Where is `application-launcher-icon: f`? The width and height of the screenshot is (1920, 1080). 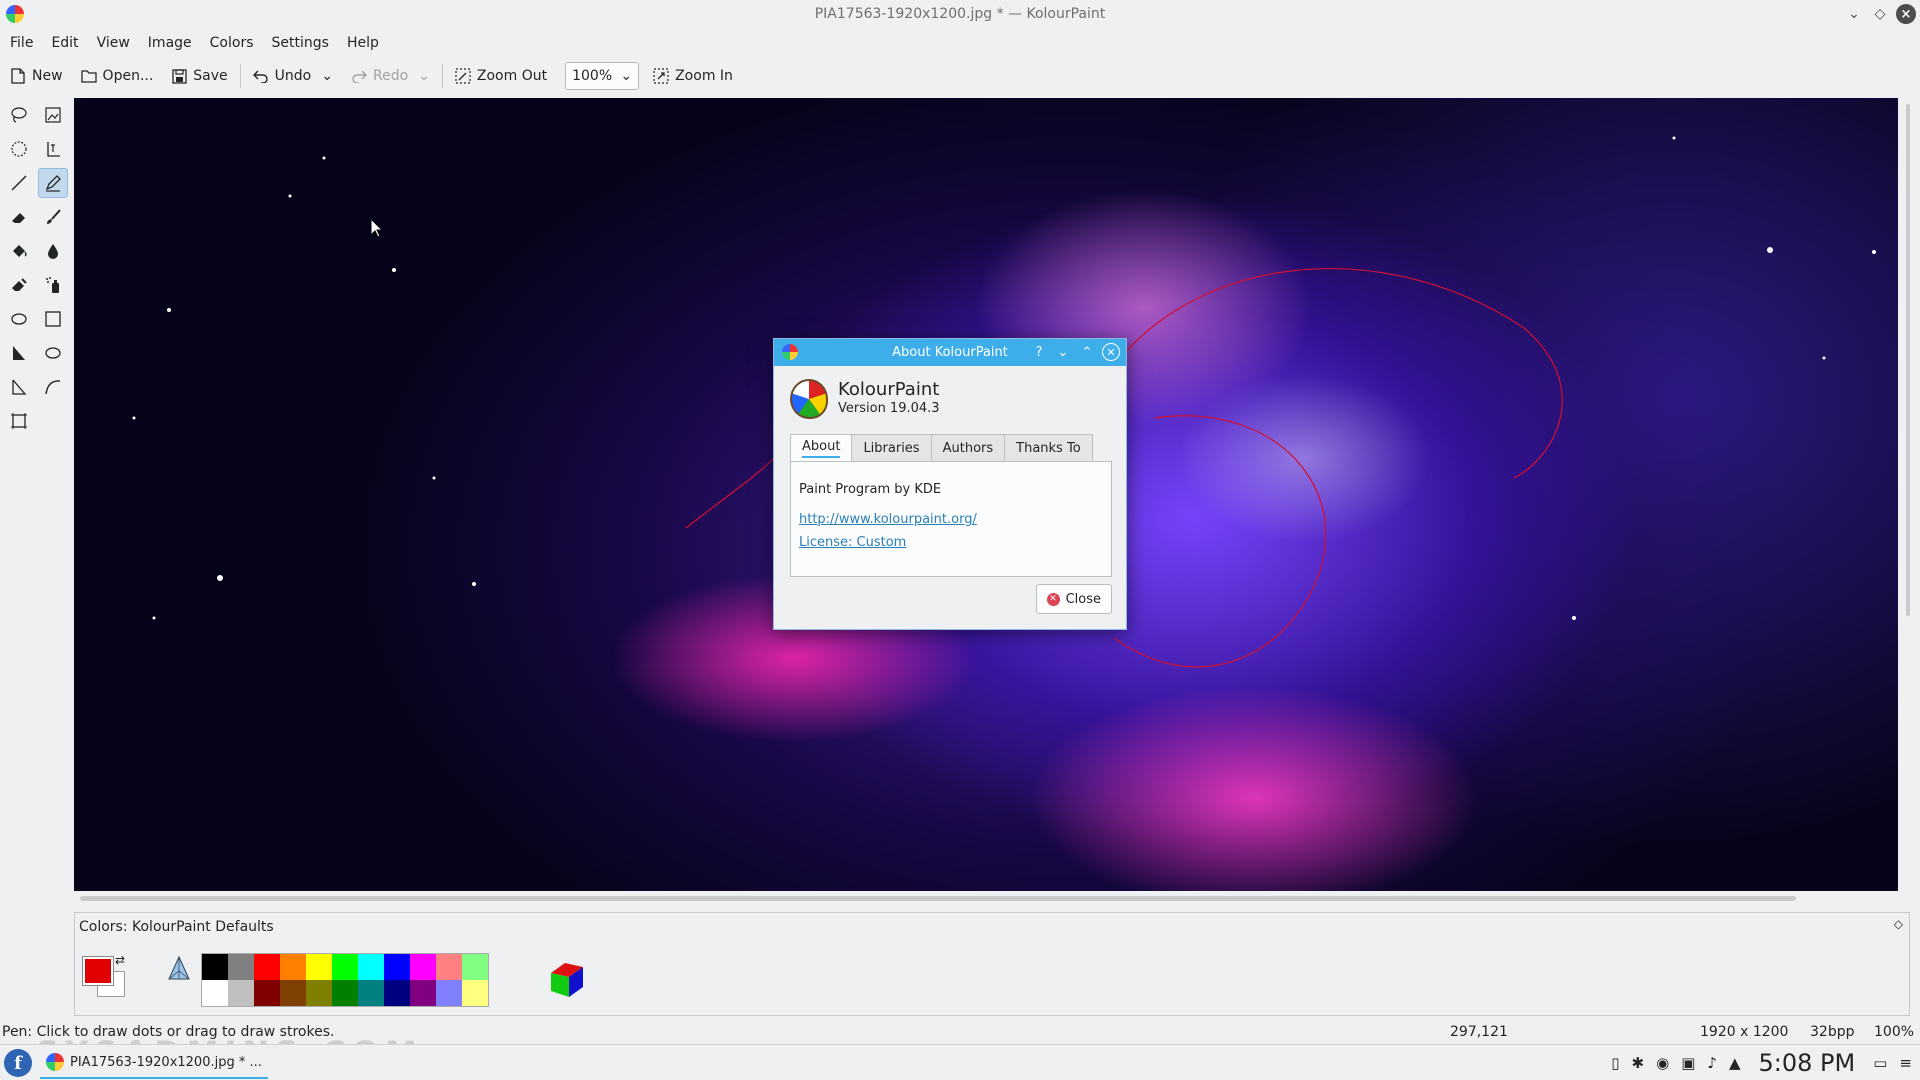
application-launcher-icon: f is located at coordinates (18, 1063).